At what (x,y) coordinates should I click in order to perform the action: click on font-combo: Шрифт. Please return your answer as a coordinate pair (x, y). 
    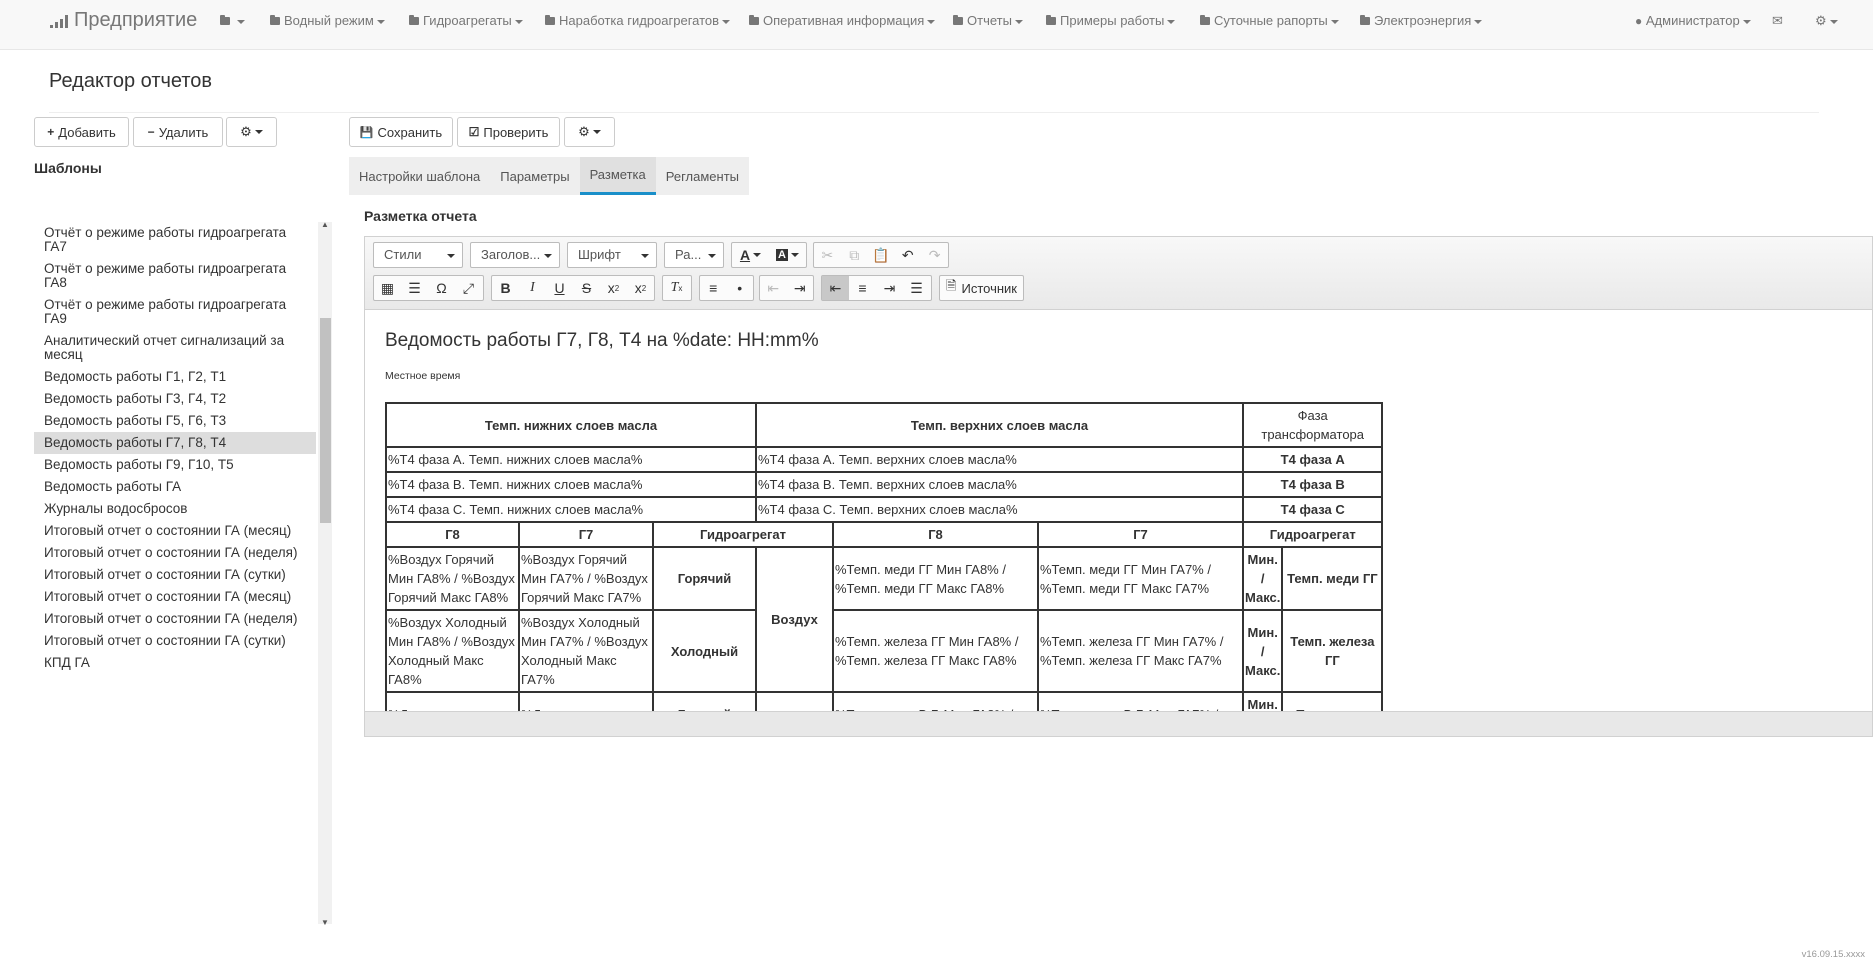
    Looking at the image, I should click on (612, 255).